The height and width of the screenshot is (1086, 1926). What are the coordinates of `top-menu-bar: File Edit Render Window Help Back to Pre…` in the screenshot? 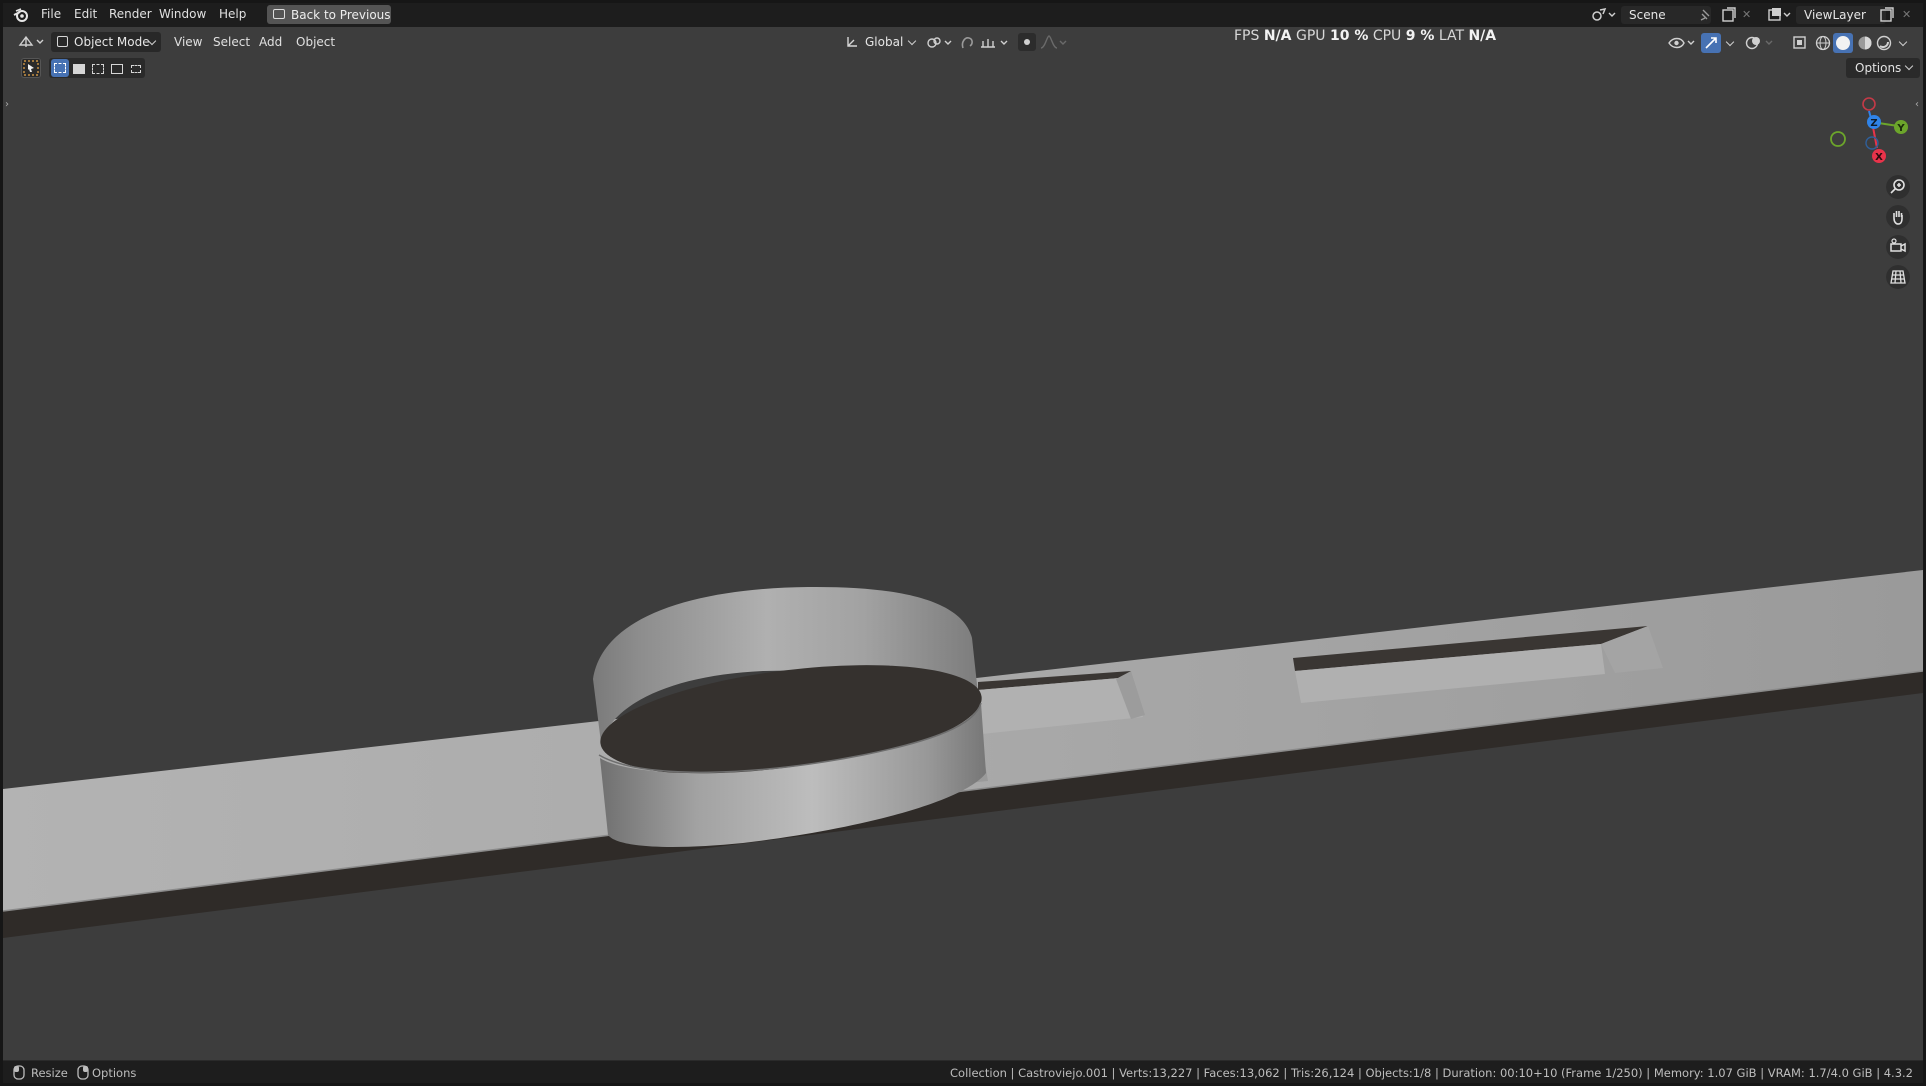 It's located at (963, 15).